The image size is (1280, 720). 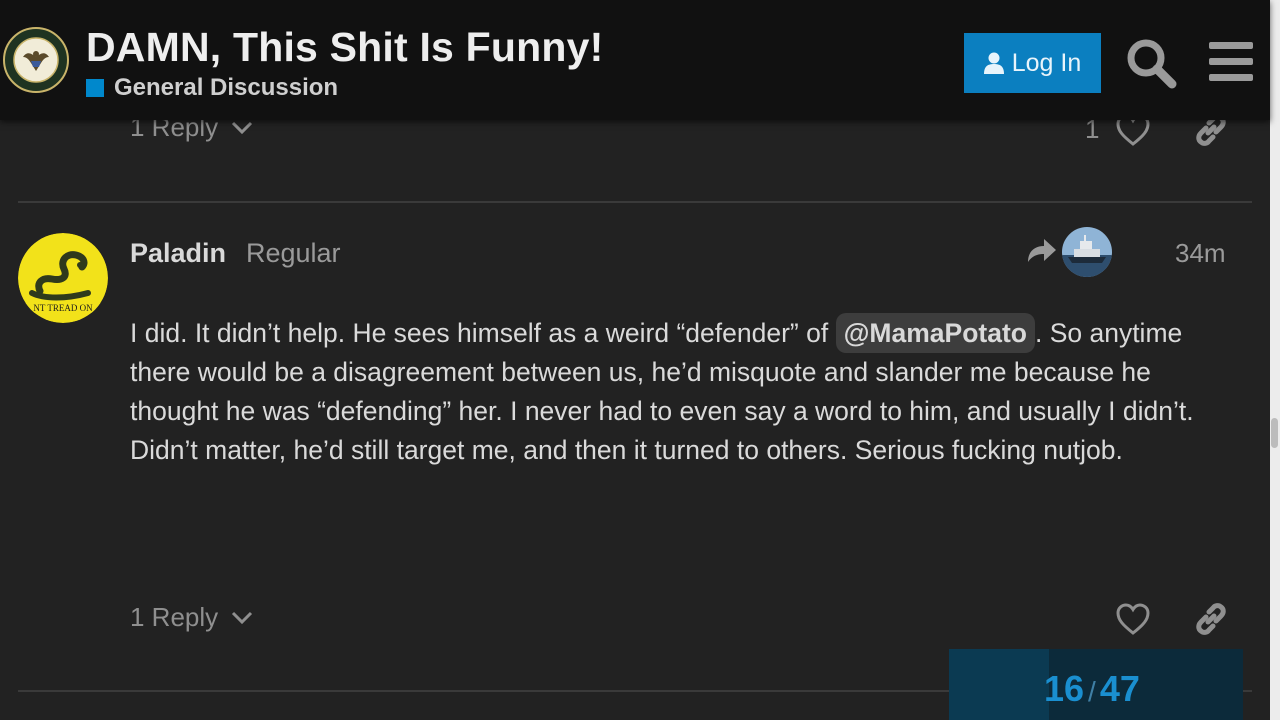 What do you see at coordinates (999, 684) in the screenshot?
I see `timeline-progress-fill` at bounding box center [999, 684].